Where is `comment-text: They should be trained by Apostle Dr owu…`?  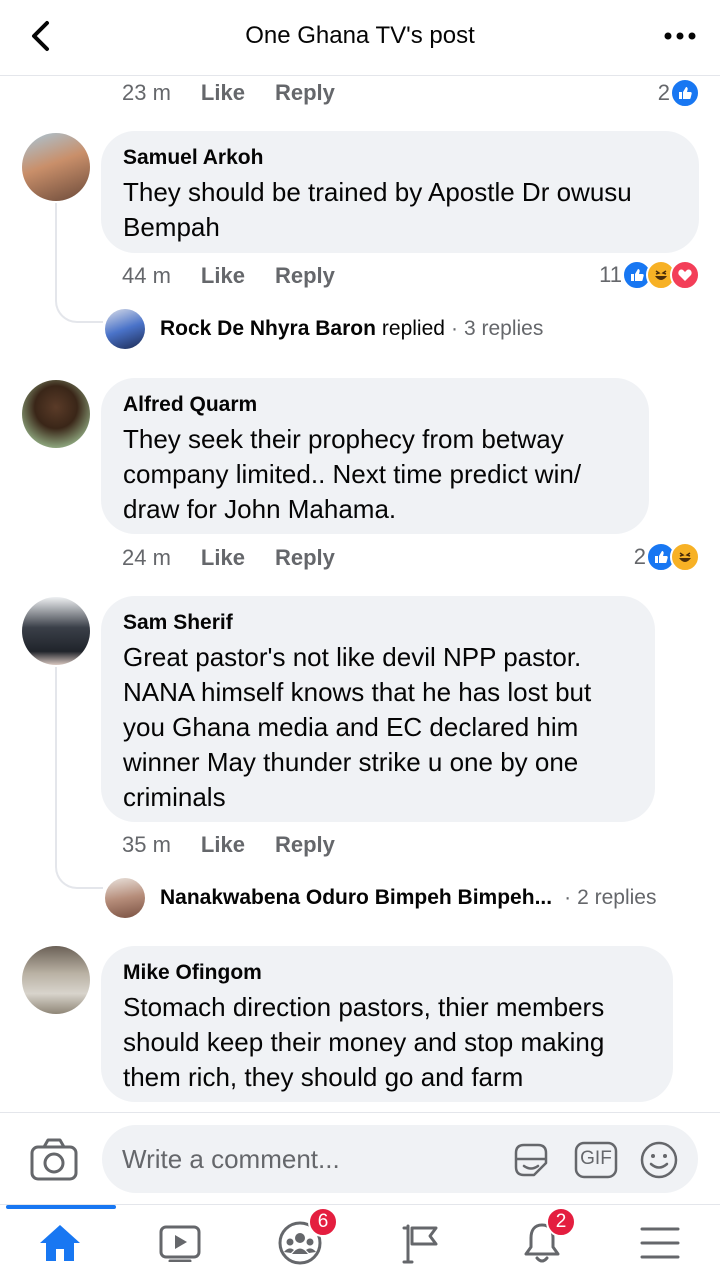
comment-text: They should be trained by Apostle Dr owu… is located at coordinates (377, 209).